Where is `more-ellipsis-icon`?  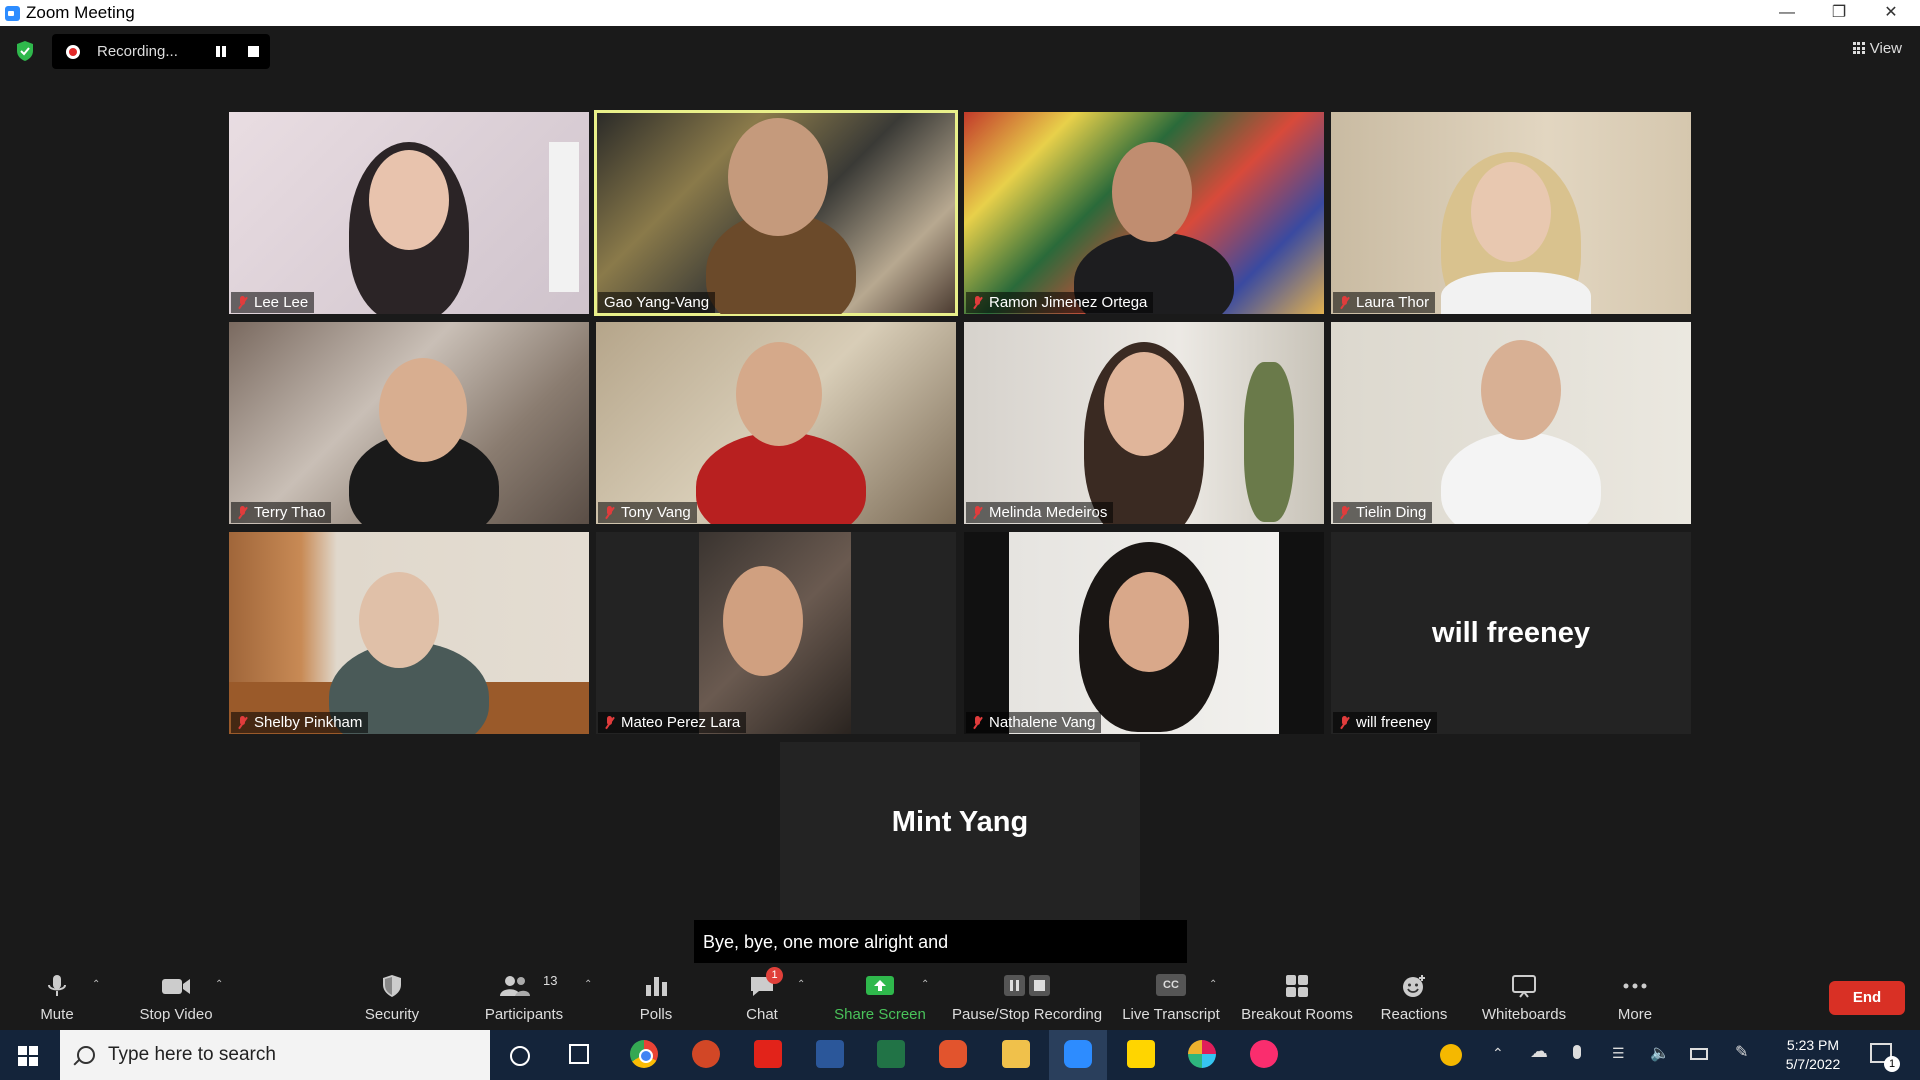
more-ellipsis-icon is located at coordinates (1635, 986).